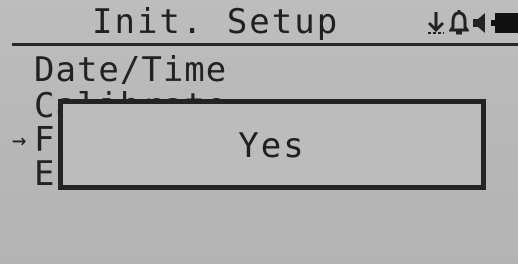 Image resolution: width=518 pixels, height=264 pixels. Describe the element at coordinates (19, 140) in the screenshot. I see `cursor-arrow-icon: →` at that location.